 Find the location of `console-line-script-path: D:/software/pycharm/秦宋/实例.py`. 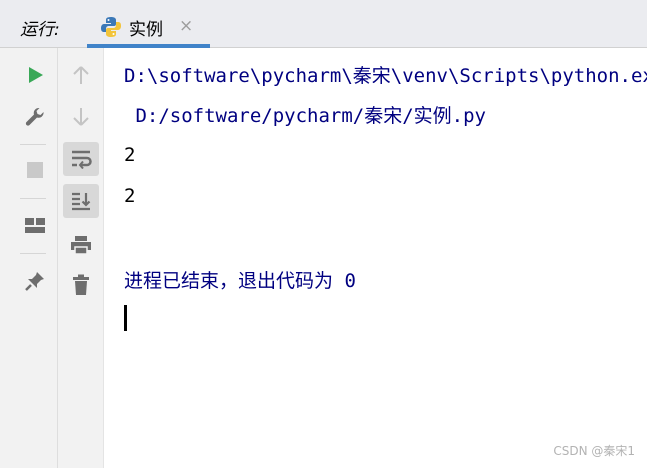

console-line-script-path: D:/software/pycharm/秦宋/实例.py is located at coordinates (305, 116).